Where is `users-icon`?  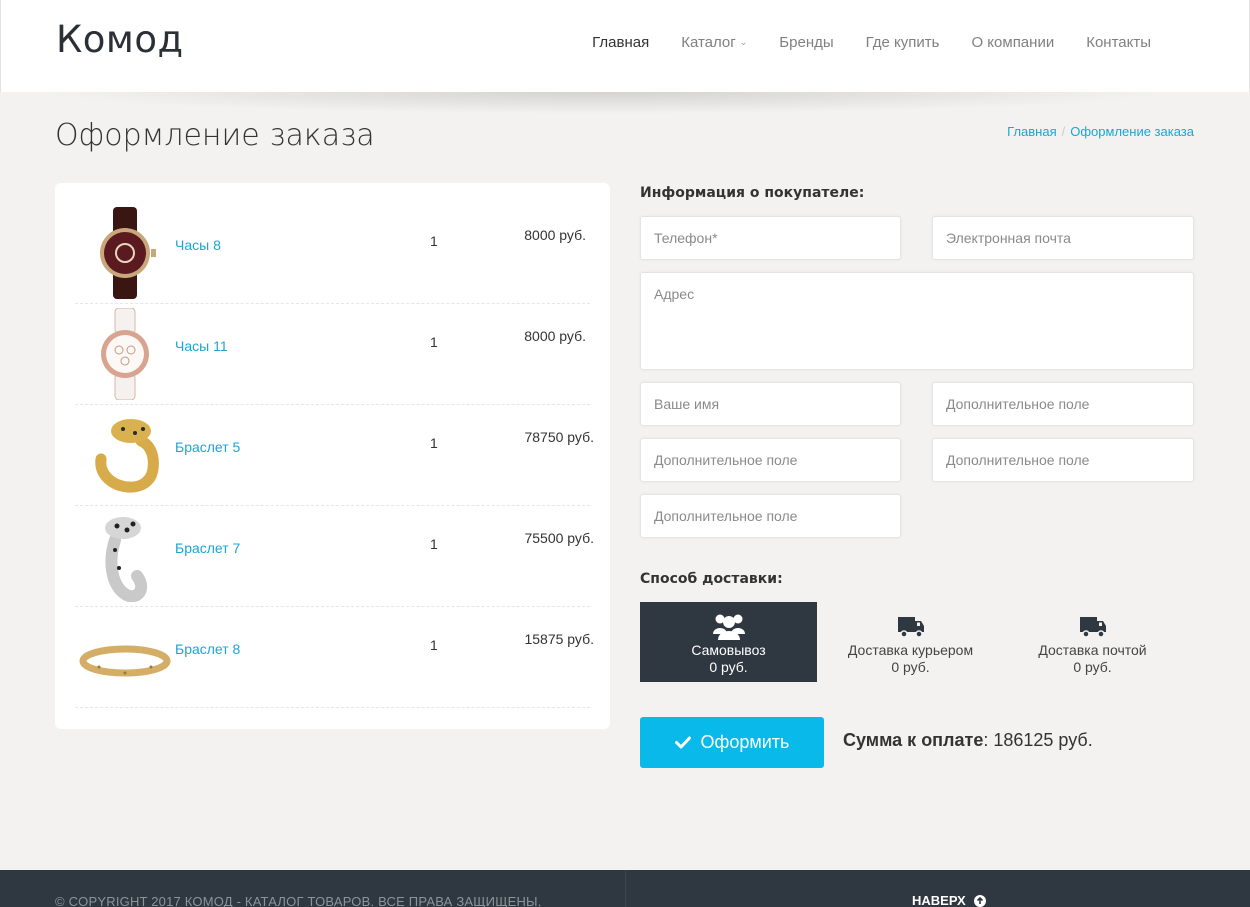 users-icon is located at coordinates (728, 627).